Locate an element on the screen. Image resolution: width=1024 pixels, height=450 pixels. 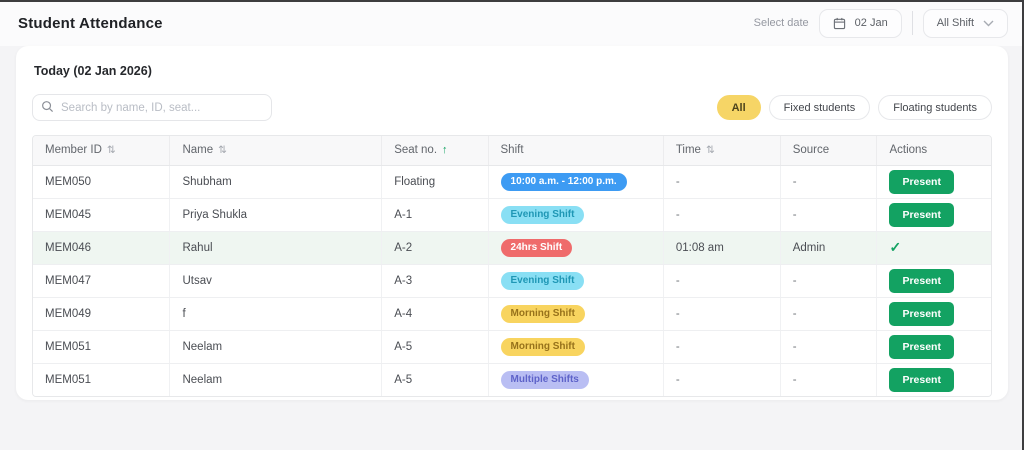
shift-filter-dropdown: All Shift is located at coordinates (965, 23).